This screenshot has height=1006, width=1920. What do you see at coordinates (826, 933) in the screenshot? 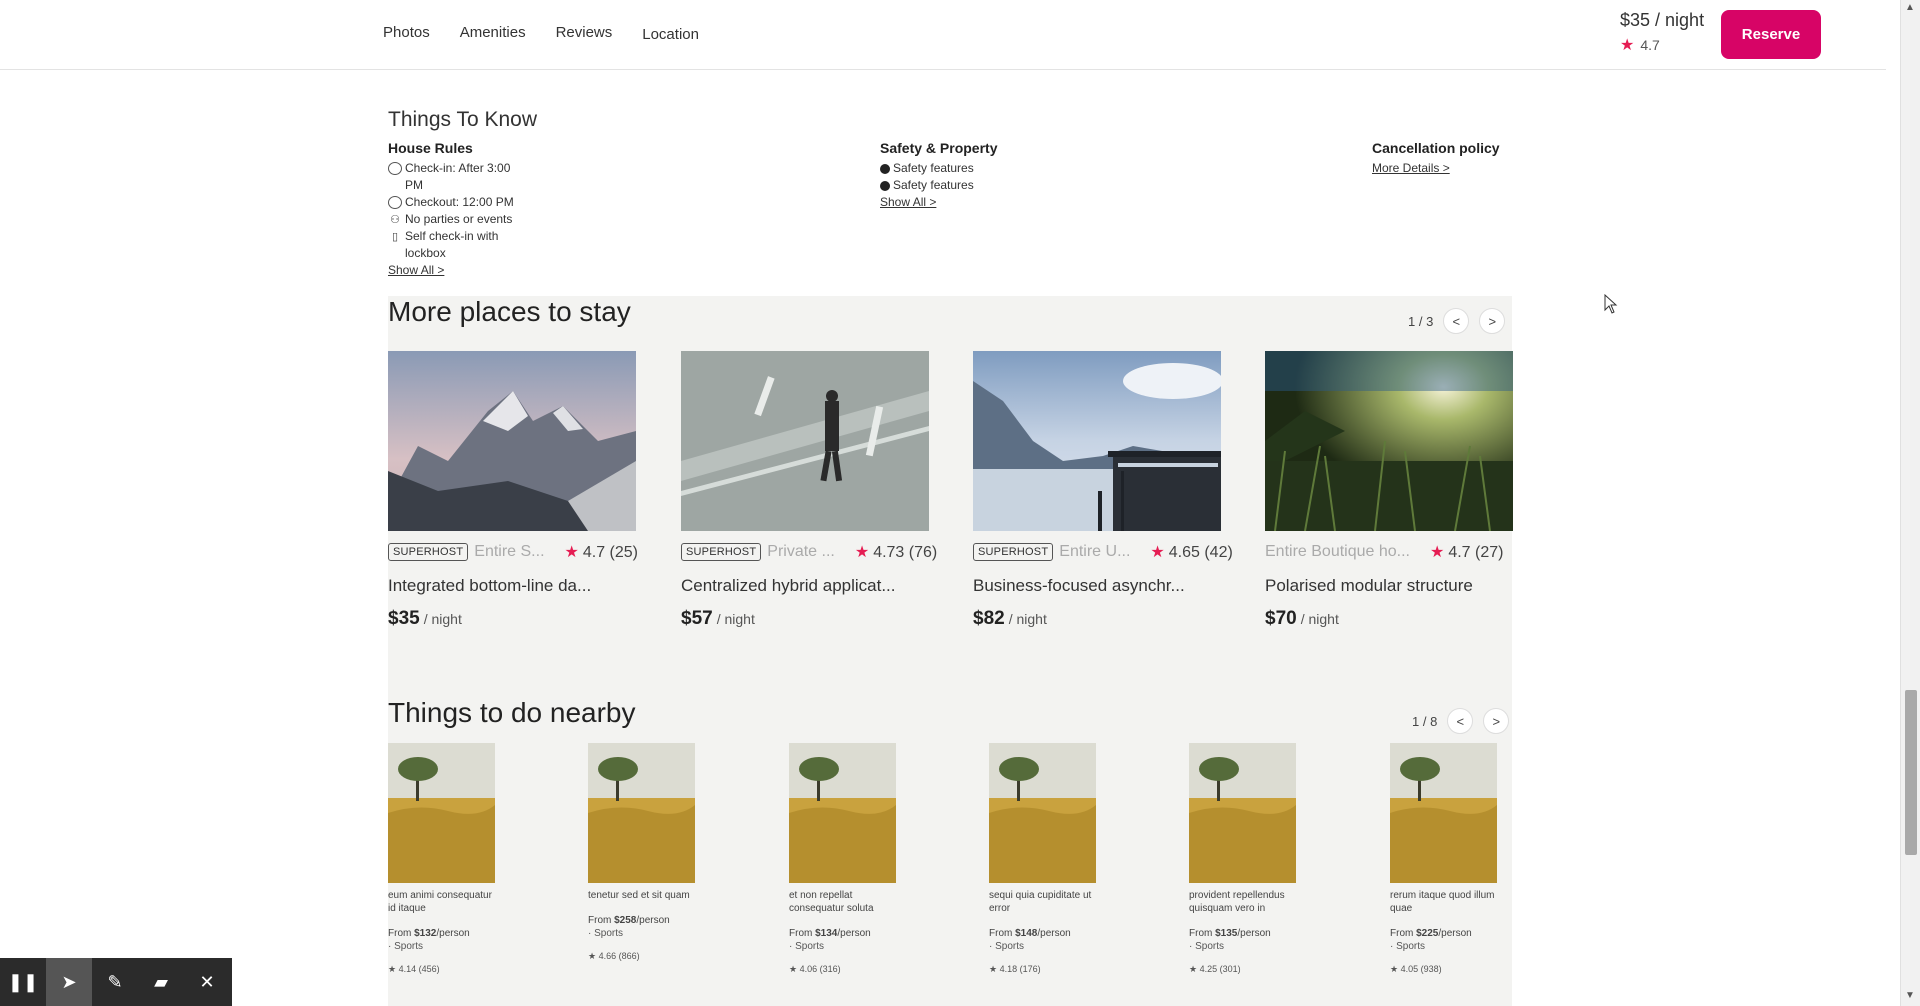
I see `activity-price-value: $134` at bounding box center [826, 933].